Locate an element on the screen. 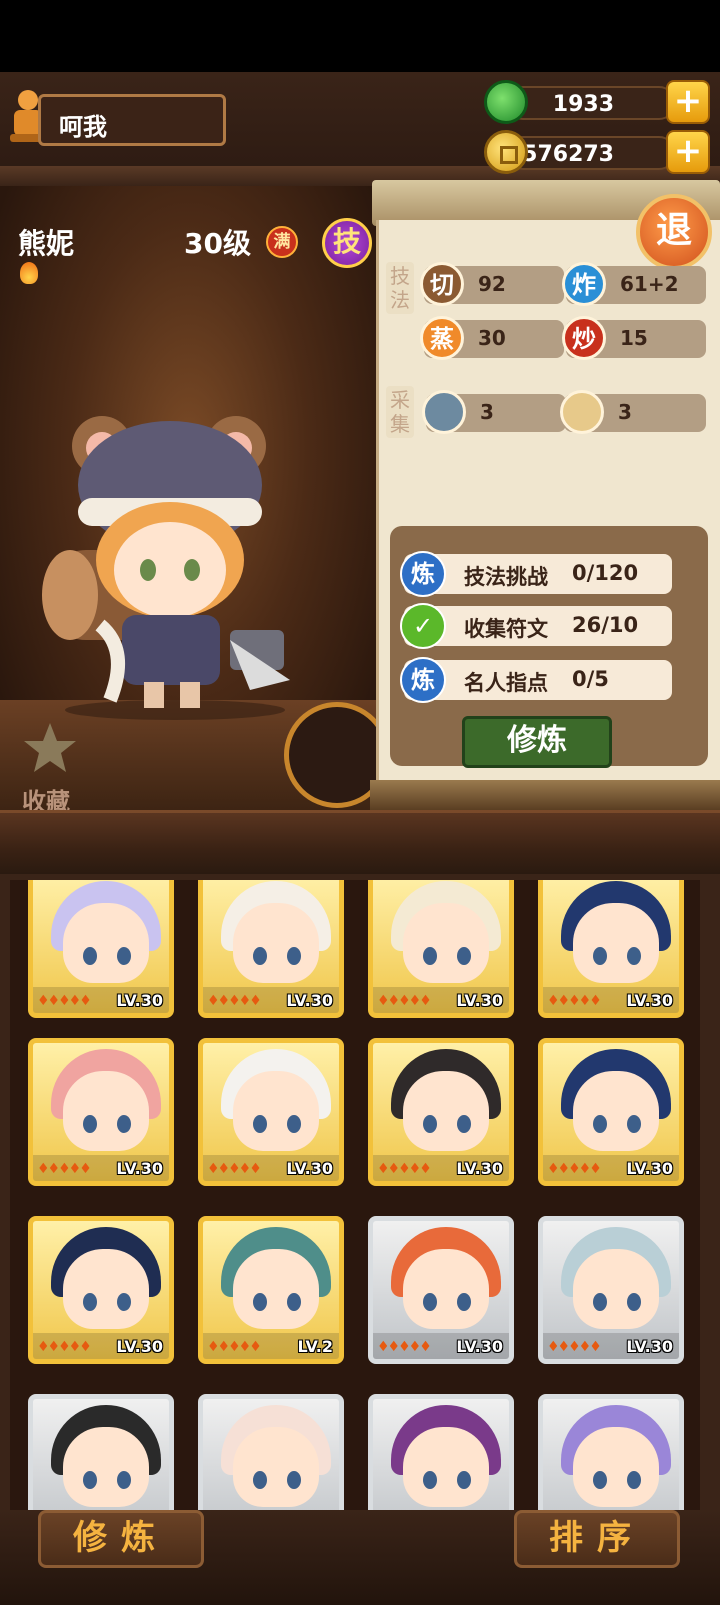  coin-value: 576273 is located at coordinates (568, 154).